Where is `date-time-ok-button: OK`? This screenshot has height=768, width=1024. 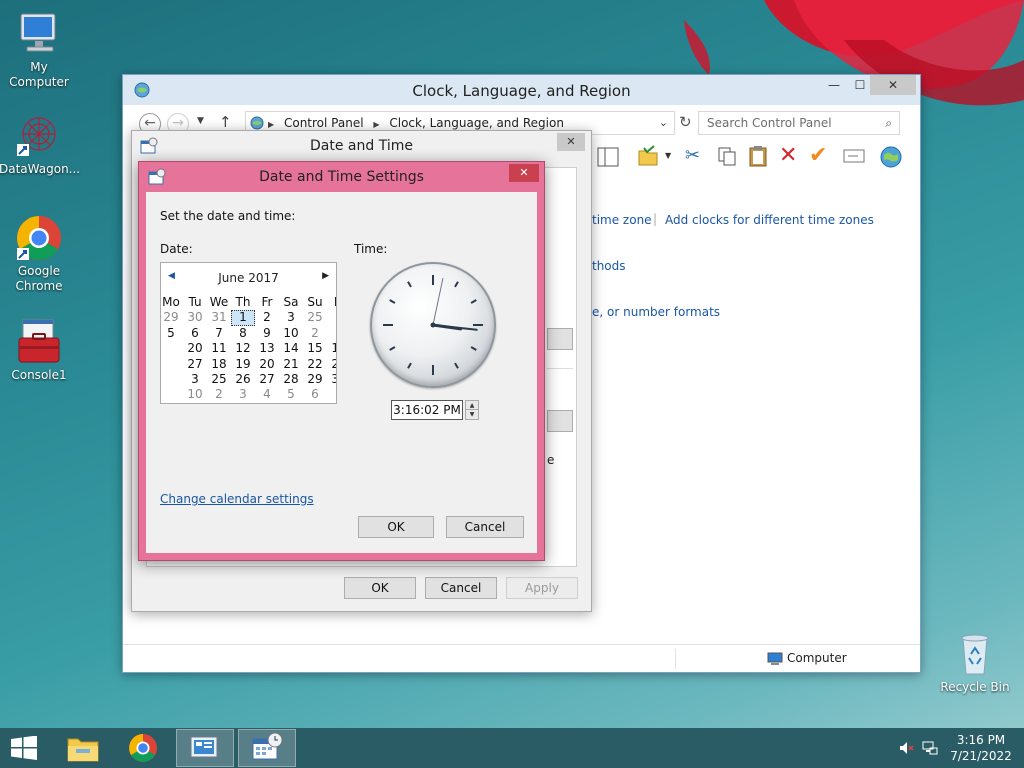
date-time-ok-button: OK is located at coordinates (380, 588).